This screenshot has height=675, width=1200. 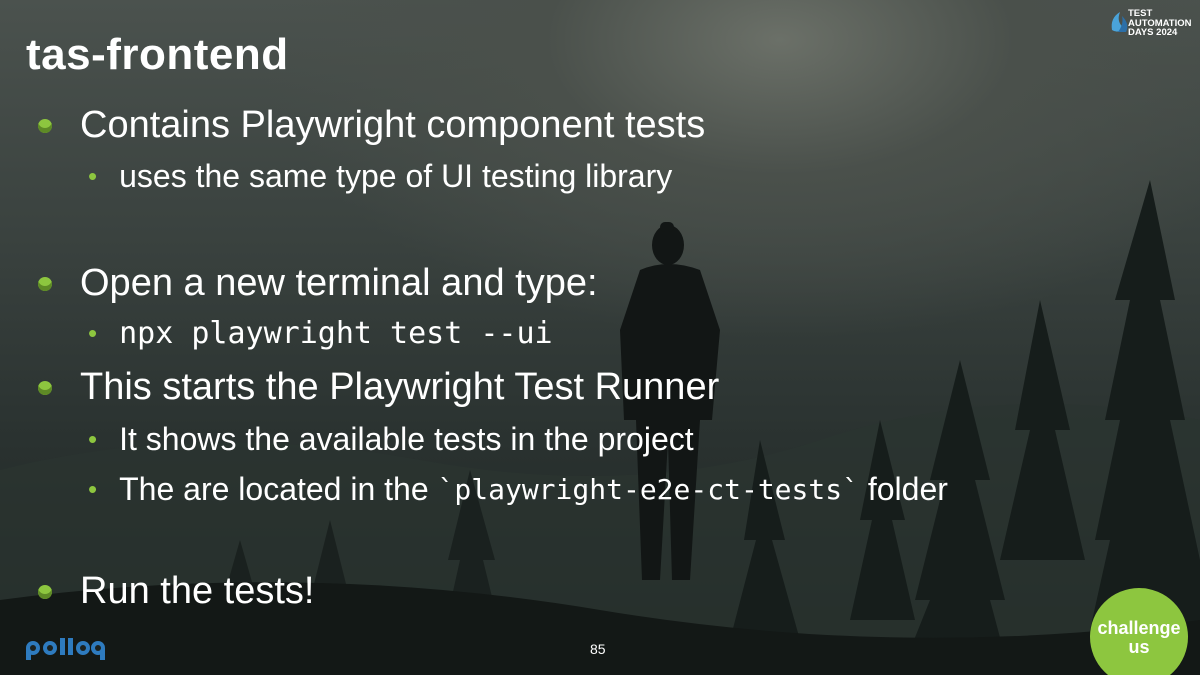 What do you see at coordinates (648, 489) in the screenshot?
I see `folder-name-code: `playwright-e2e-ct-tests`` at bounding box center [648, 489].